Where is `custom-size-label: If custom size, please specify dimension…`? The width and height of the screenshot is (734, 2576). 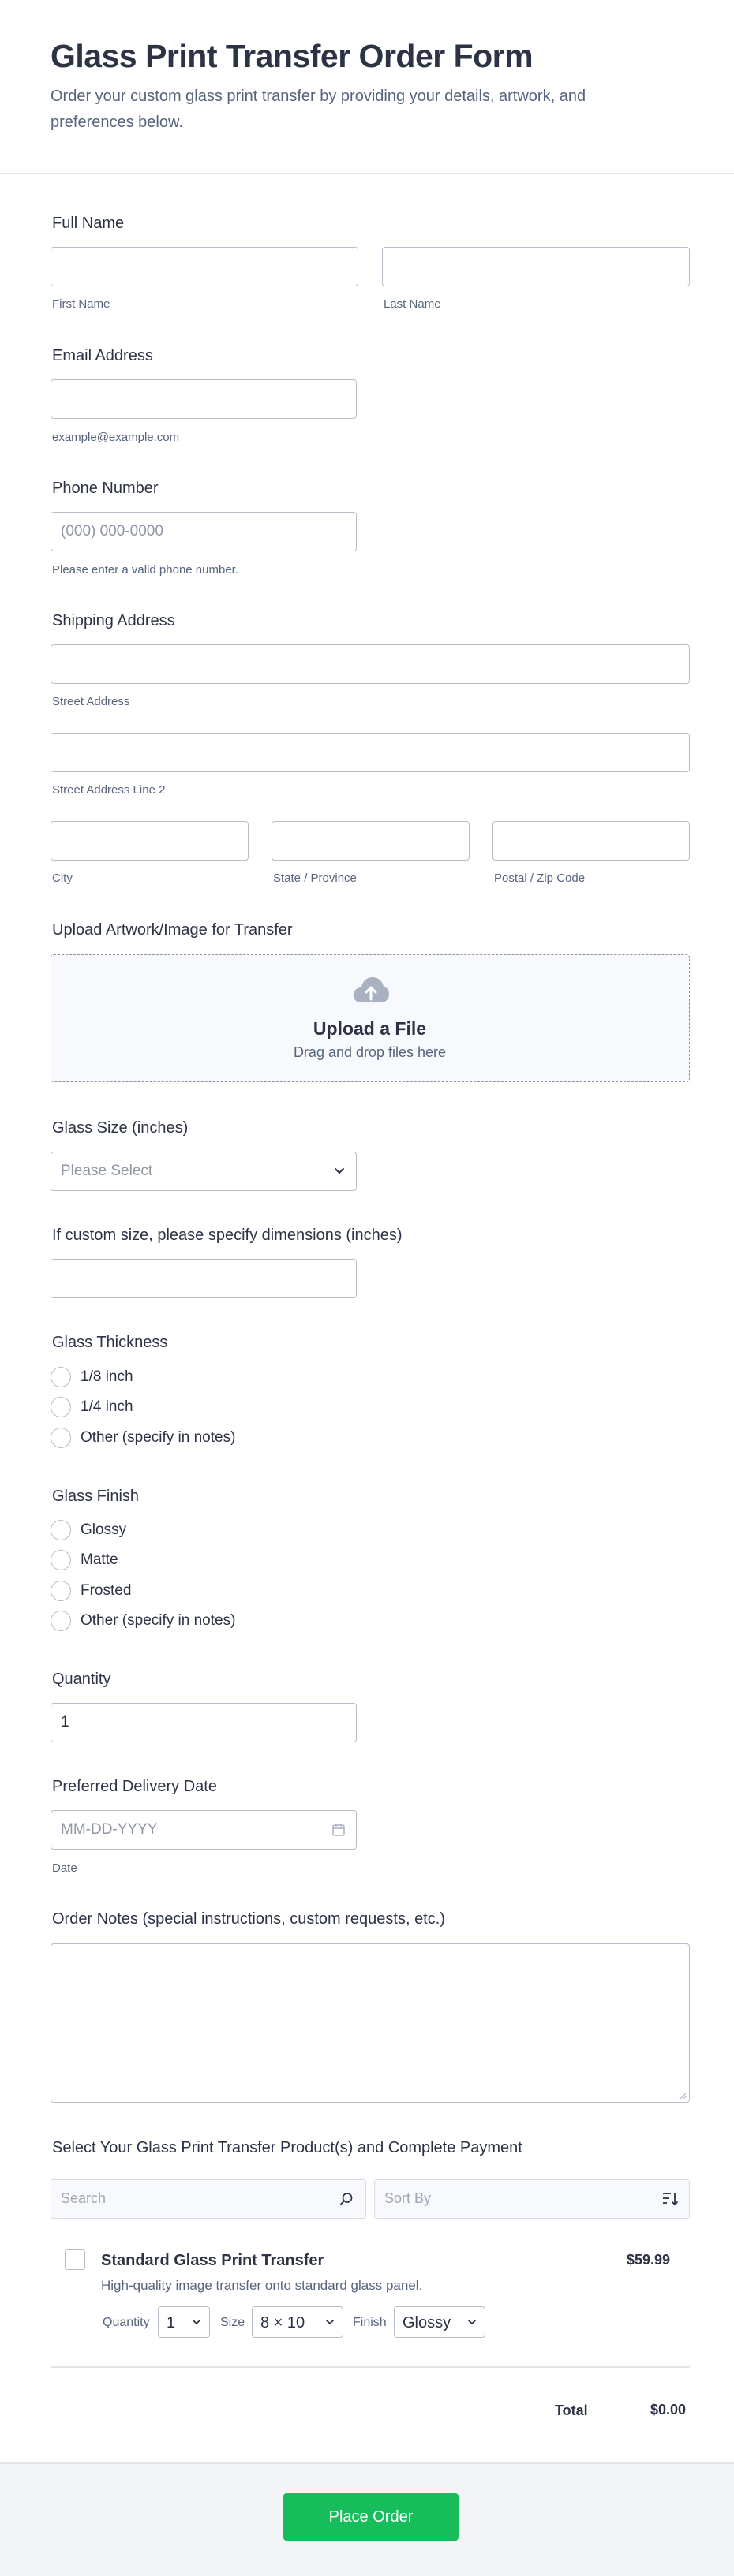
custom-size-label: If custom size, please specify dimension… is located at coordinates (227, 1235).